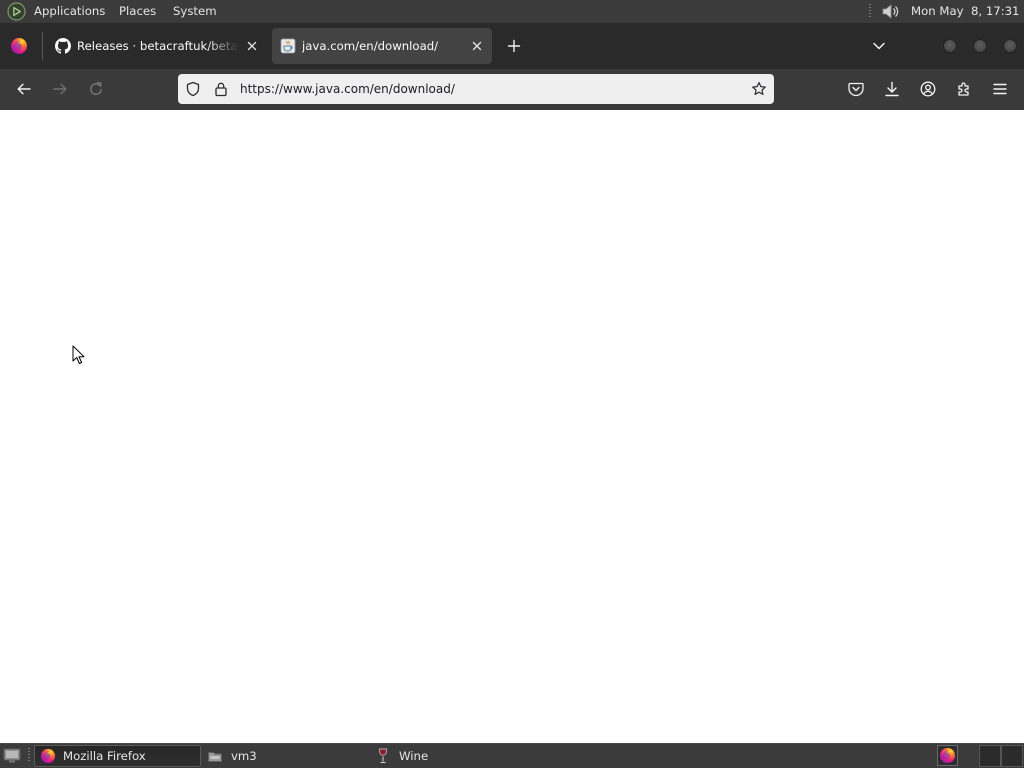 The image size is (1024, 768). What do you see at coordinates (476, 89) in the screenshot?
I see `url-bar: https://www.java.com/en/download/` at bounding box center [476, 89].